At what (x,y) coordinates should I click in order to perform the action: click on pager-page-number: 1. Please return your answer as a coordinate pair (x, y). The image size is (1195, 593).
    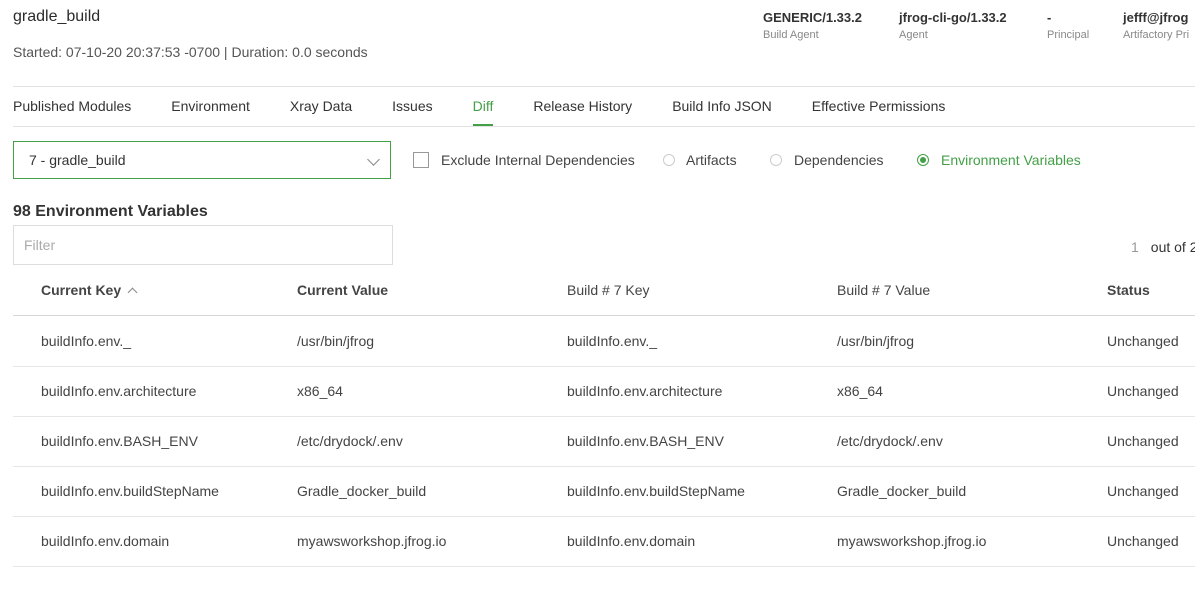
    Looking at the image, I should click on (1135, 247).